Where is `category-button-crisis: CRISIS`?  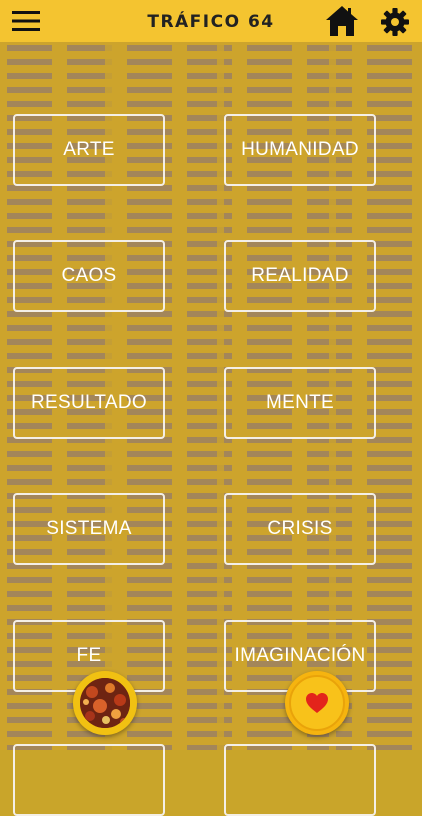
category-button-crisis: CRISIS is located at coordinates (300, 529).